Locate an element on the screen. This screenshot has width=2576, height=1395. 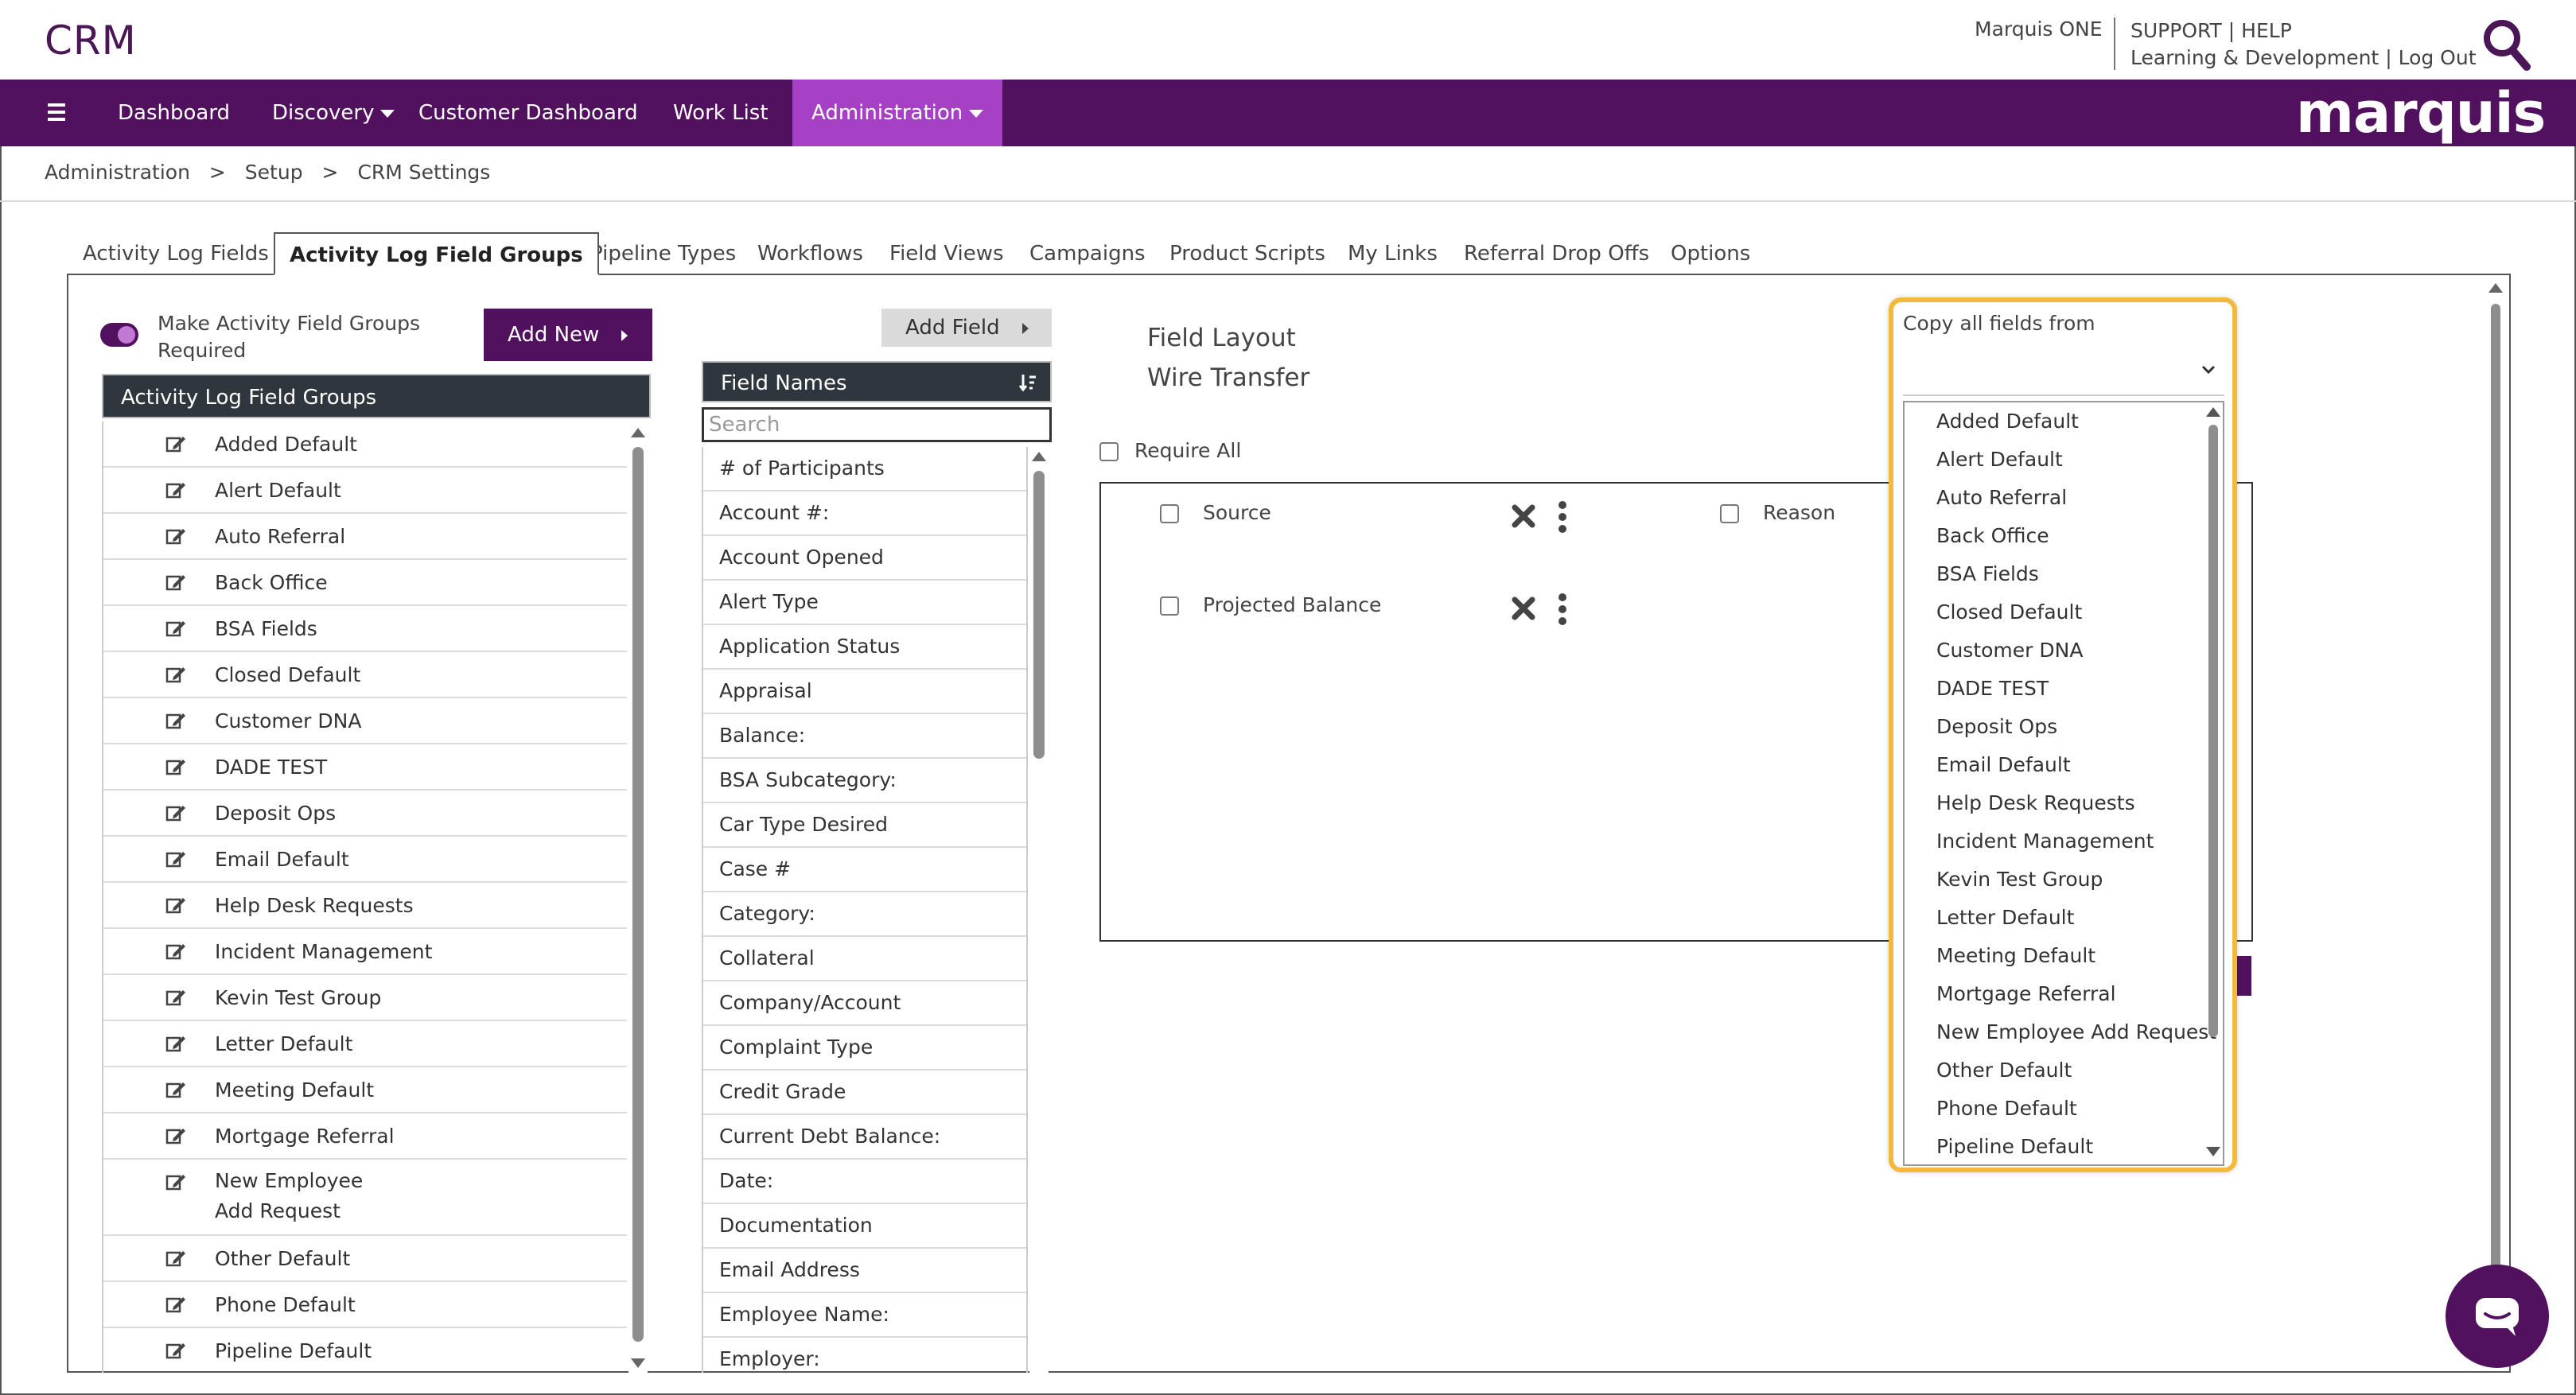
field-name-item: Account Opened is located at coordinates (865, 558).